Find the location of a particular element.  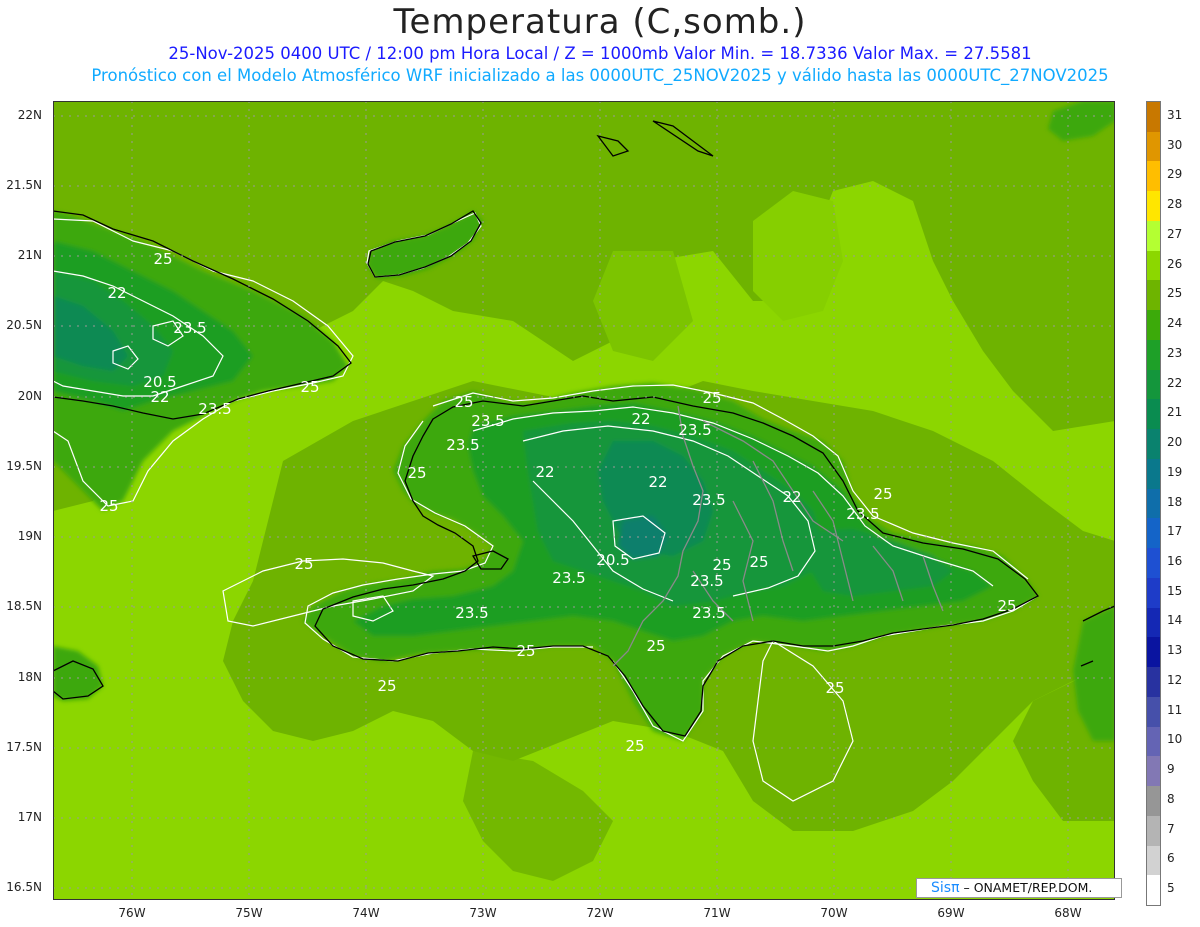

credit-box: Sisπ – ONAMET/REP.DOM. is located at coordinates (1019, 888).